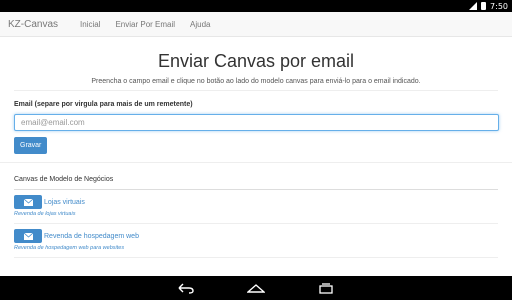 The width and height of the screenshot is (512, 300). I want to click on navbar: KZ-Canvas Inicial Enviar Por Email Ajuda, so click(256, 24).